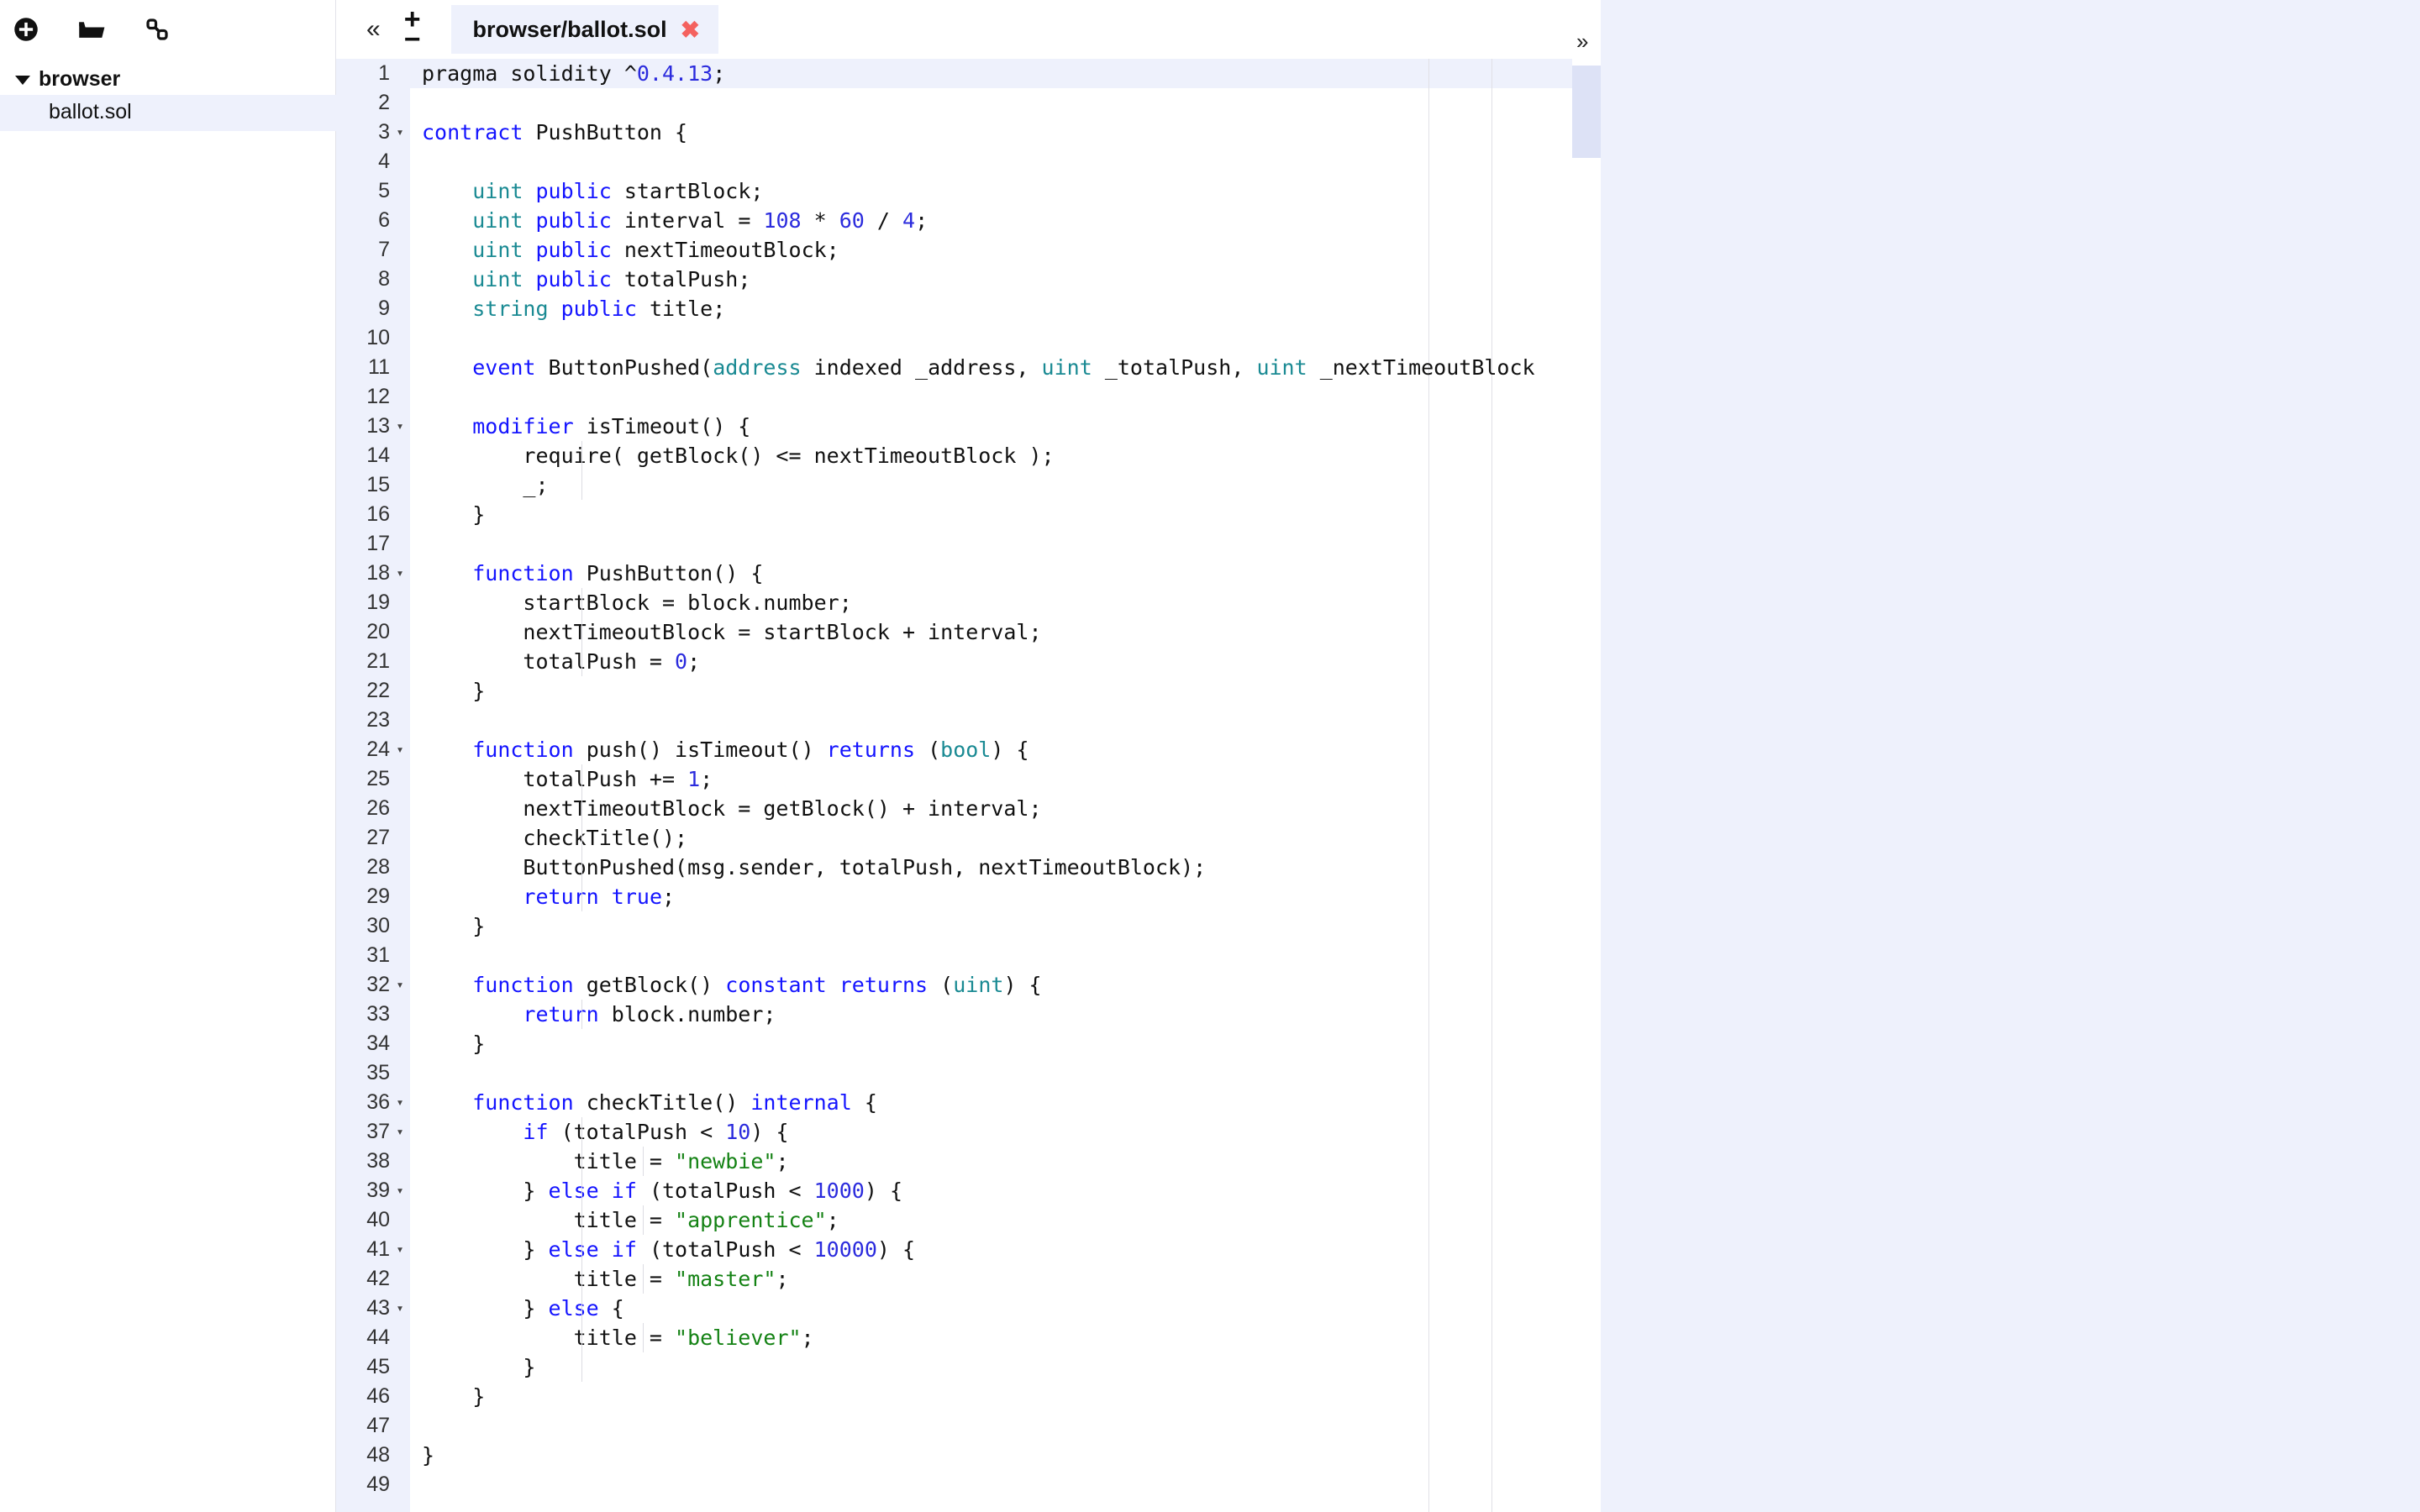 The image size is (2420, 1512). Describe the element at coordinates (968, 661) in the screenshot. I see `code-line: 21 totalPush = 0;` at that location.